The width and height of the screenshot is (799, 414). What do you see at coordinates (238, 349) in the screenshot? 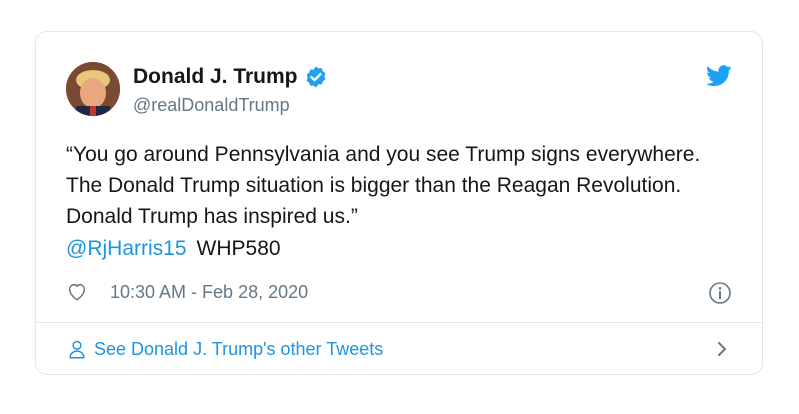
I see `other-tweets-label: See Donald J. Trump's other Tweets` at bounding box center [238, 349].